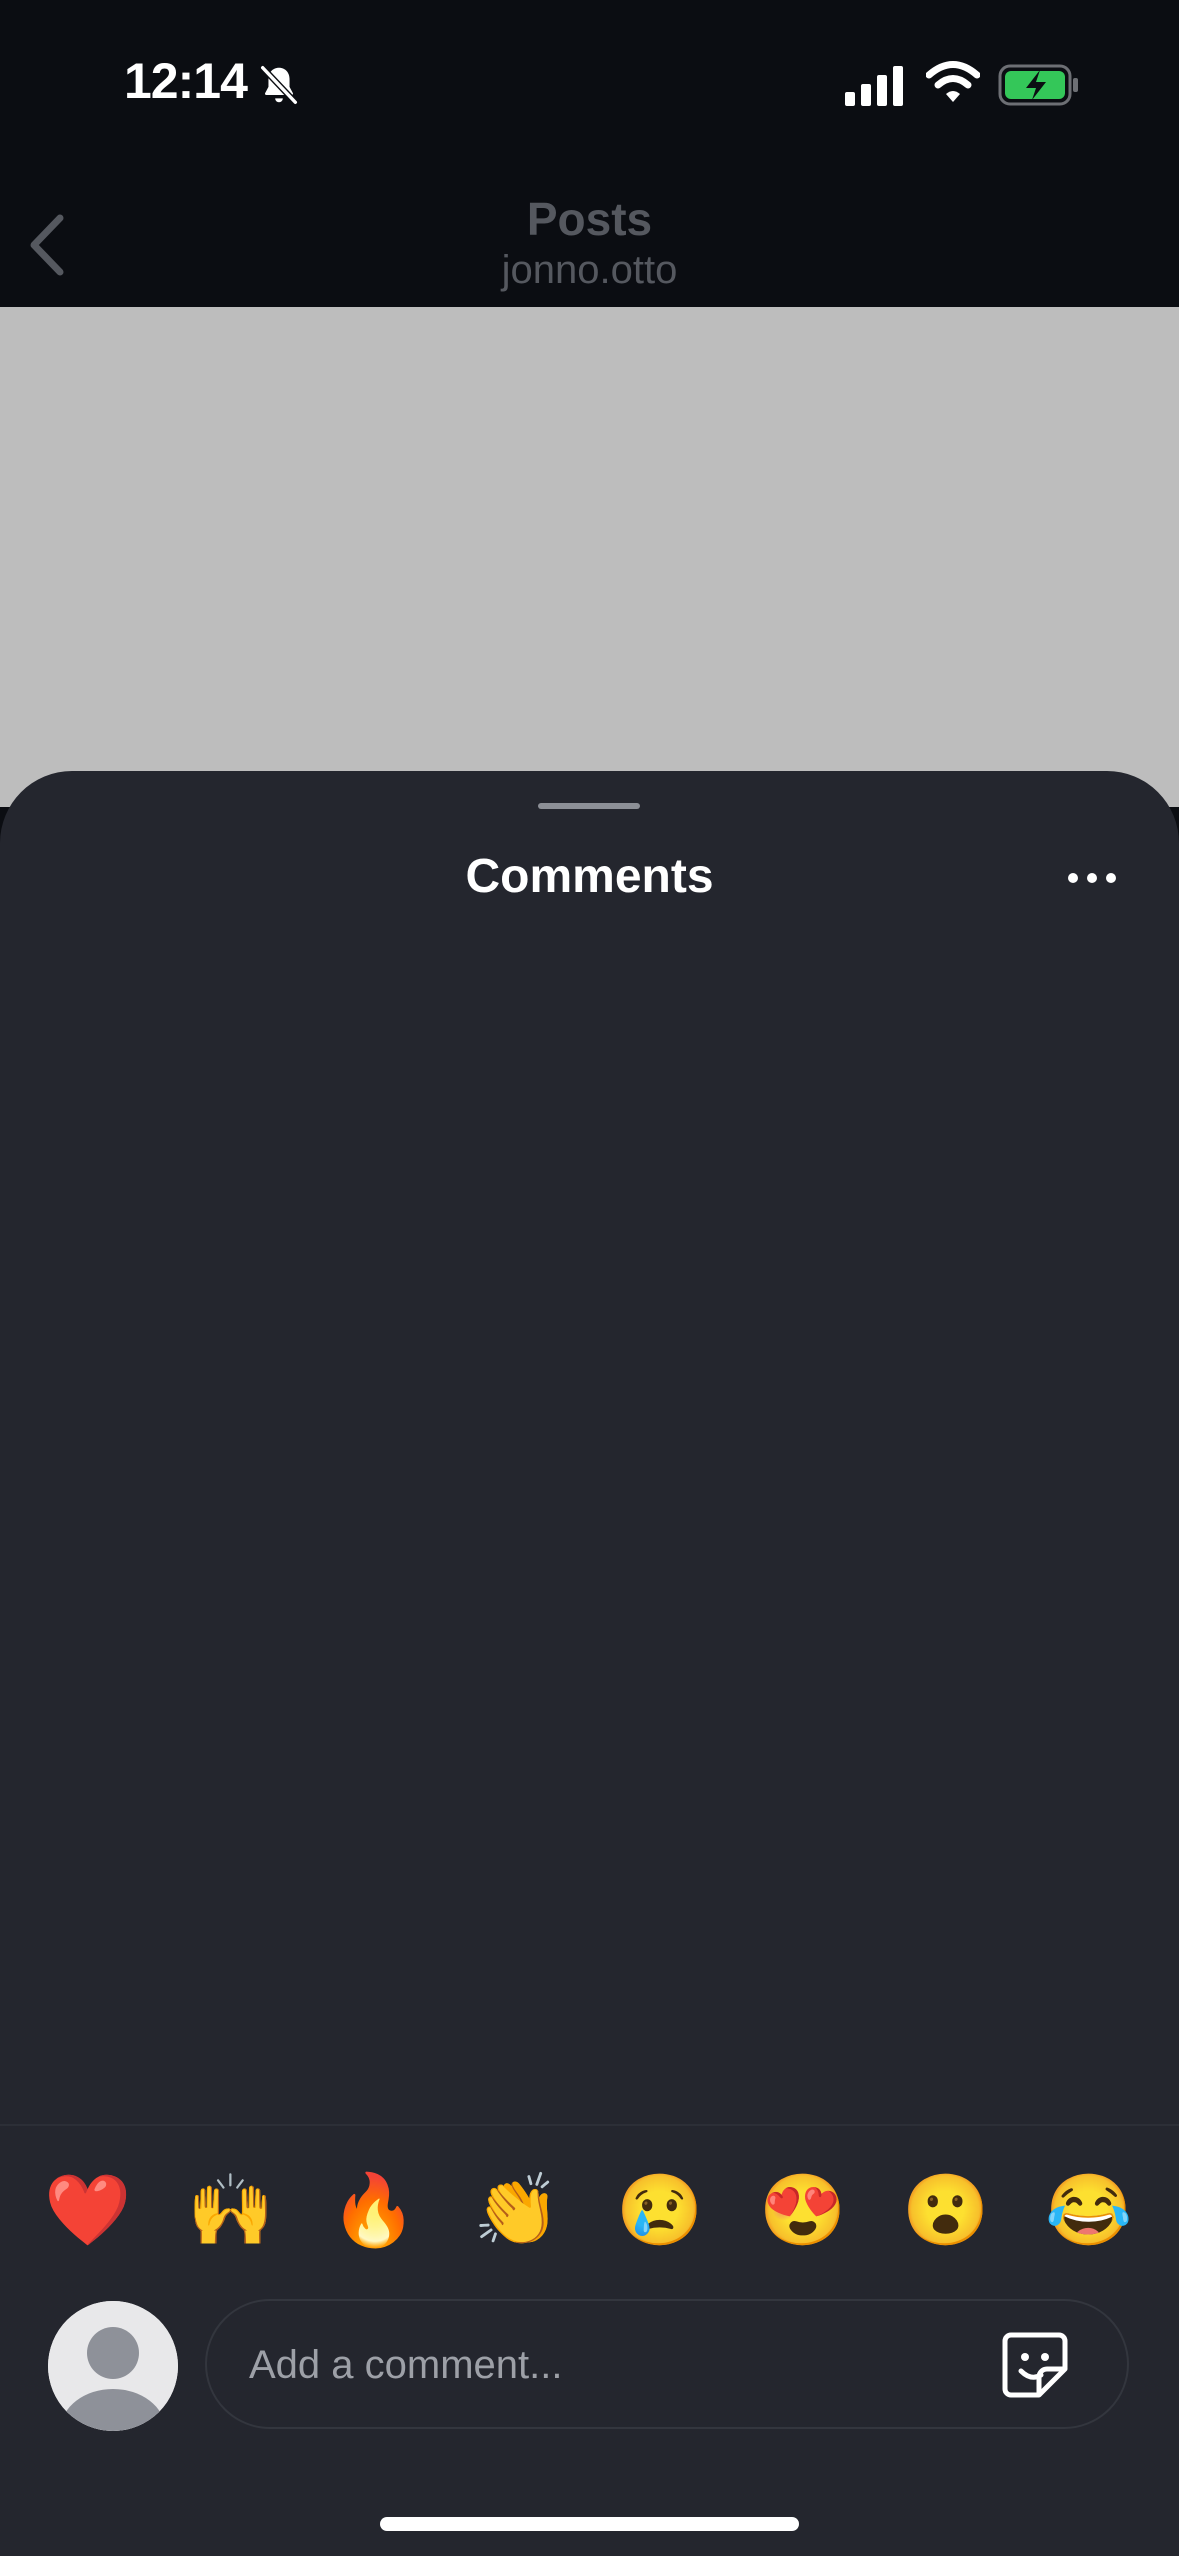  What do you see at coordinates (946, 2210) in the screenshot?
I see `reaction-surprised: 😮` at bounding box center [946, 2210].